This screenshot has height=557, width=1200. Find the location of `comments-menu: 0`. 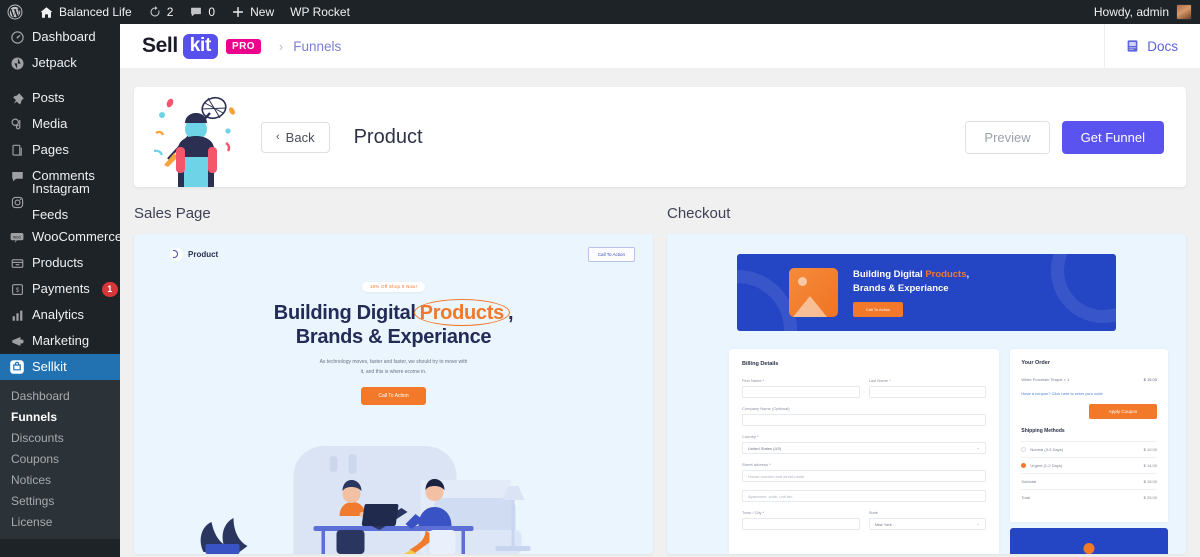

comments-menu: 0 is located at coordinates (202, 12).